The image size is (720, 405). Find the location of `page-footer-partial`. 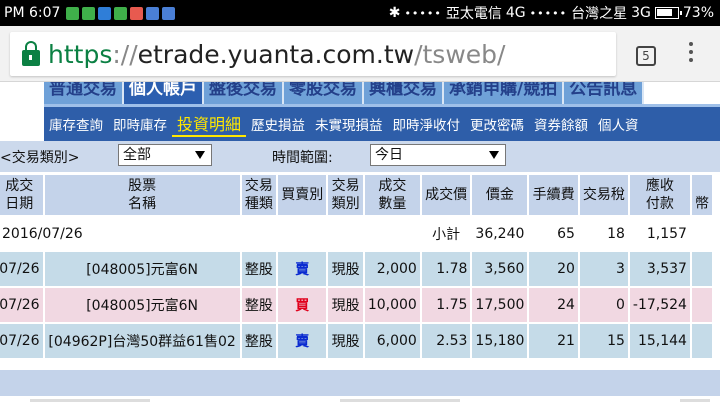

page-footer-partial is located at coordinates (360, 400).